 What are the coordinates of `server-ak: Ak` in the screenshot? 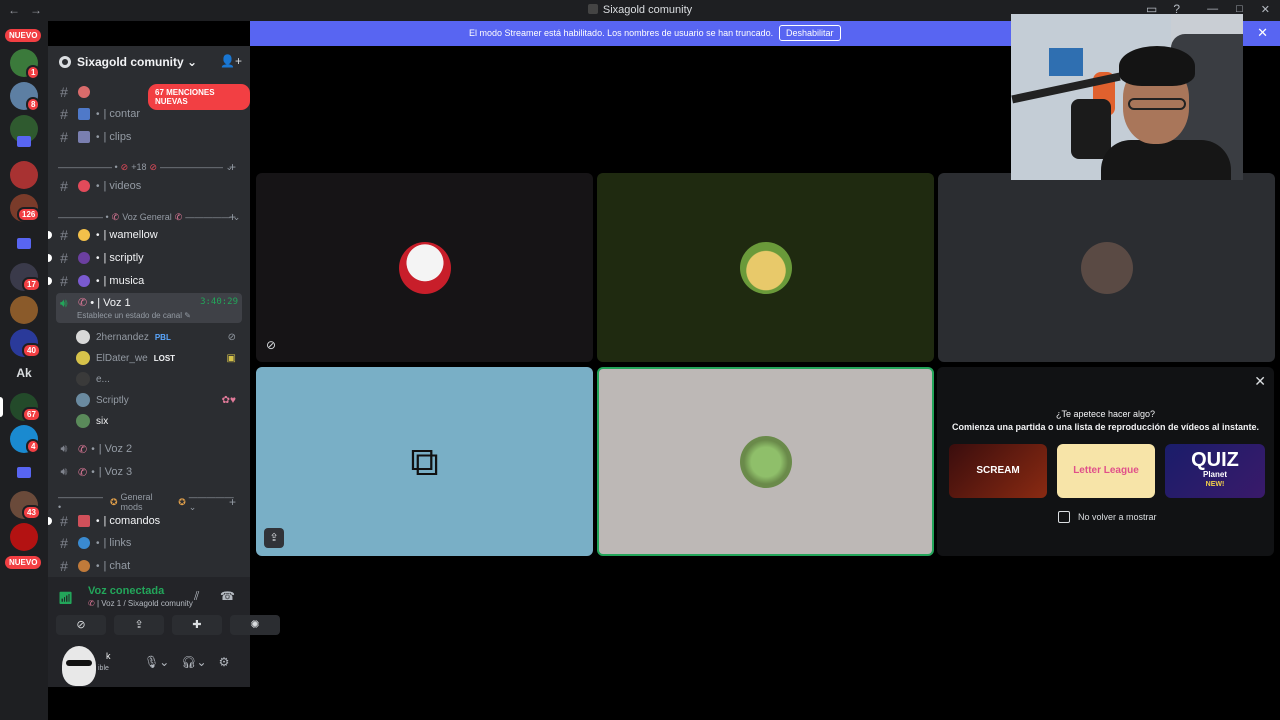 It's located at (24, 373).